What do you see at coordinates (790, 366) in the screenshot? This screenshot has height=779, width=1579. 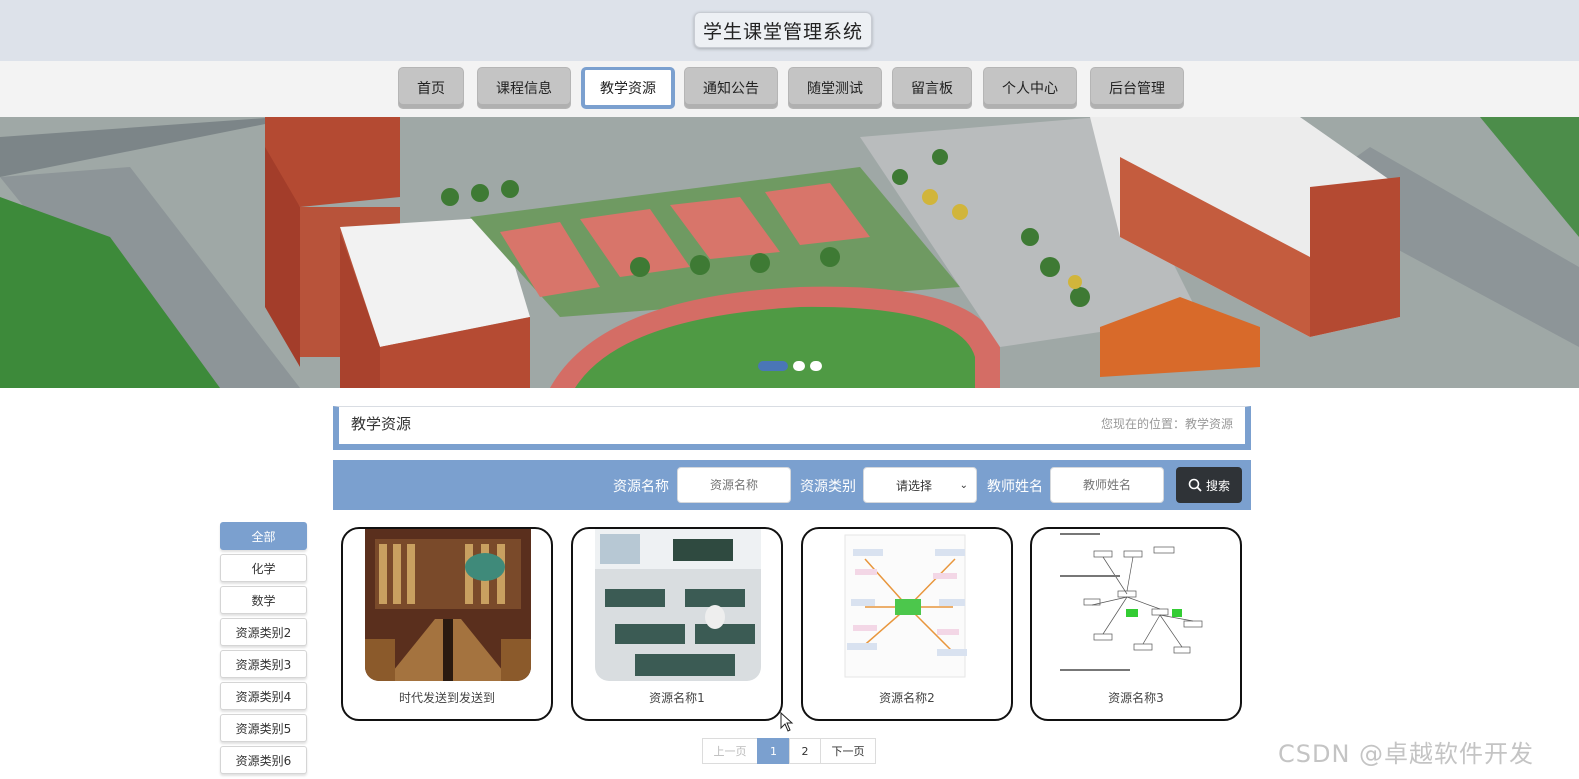 I see `carousel-dots` at bounding box center [790, 366].